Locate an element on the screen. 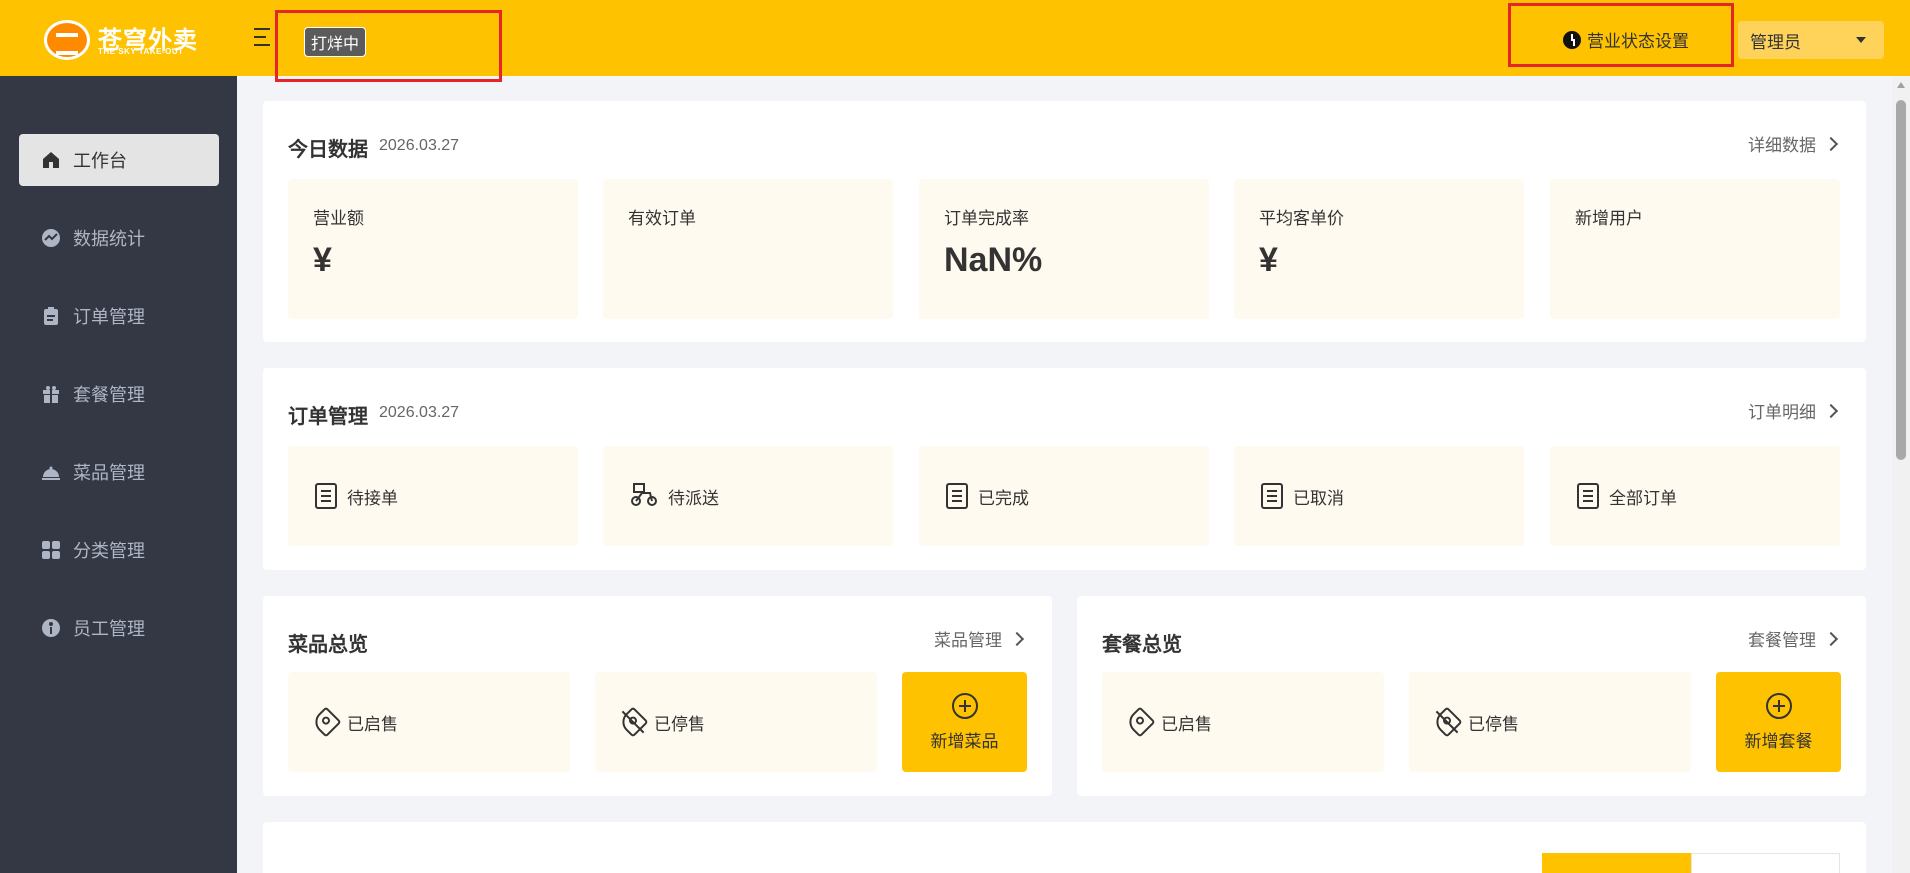 This screenshot has height=873, width=1910. stat-value: NaN% is located at coordinates (993, 260).